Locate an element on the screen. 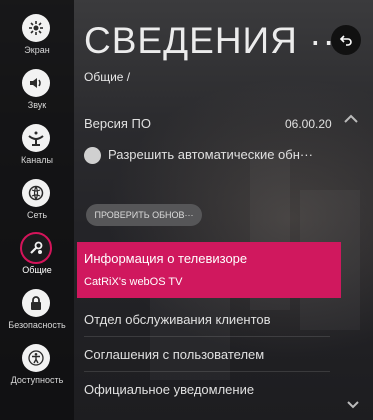 The image size is (373, 420). back-arrow-icon is located at coordinates (345, 40).